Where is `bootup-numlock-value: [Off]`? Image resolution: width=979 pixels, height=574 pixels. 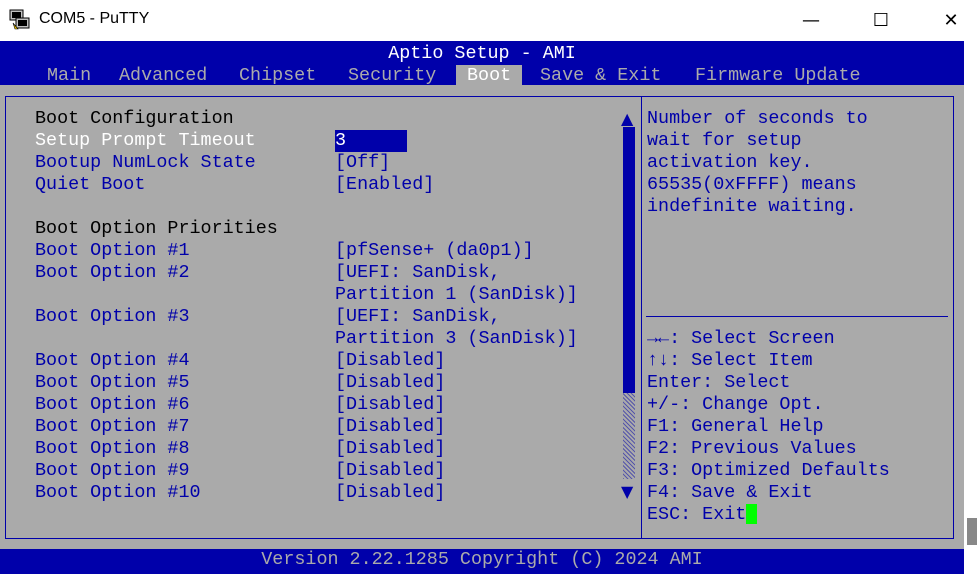
bootup-numlock-value: [Off] is located at coordinates (362, 163).